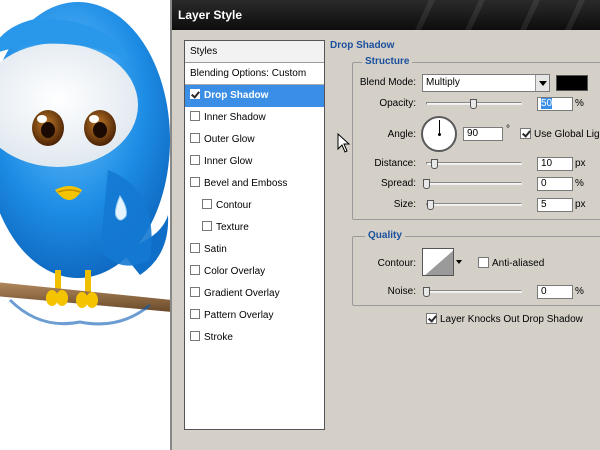 The height and width of the screenshot is (450, 600). I want to click on mouse-cursor-icon, so click(344, 143).